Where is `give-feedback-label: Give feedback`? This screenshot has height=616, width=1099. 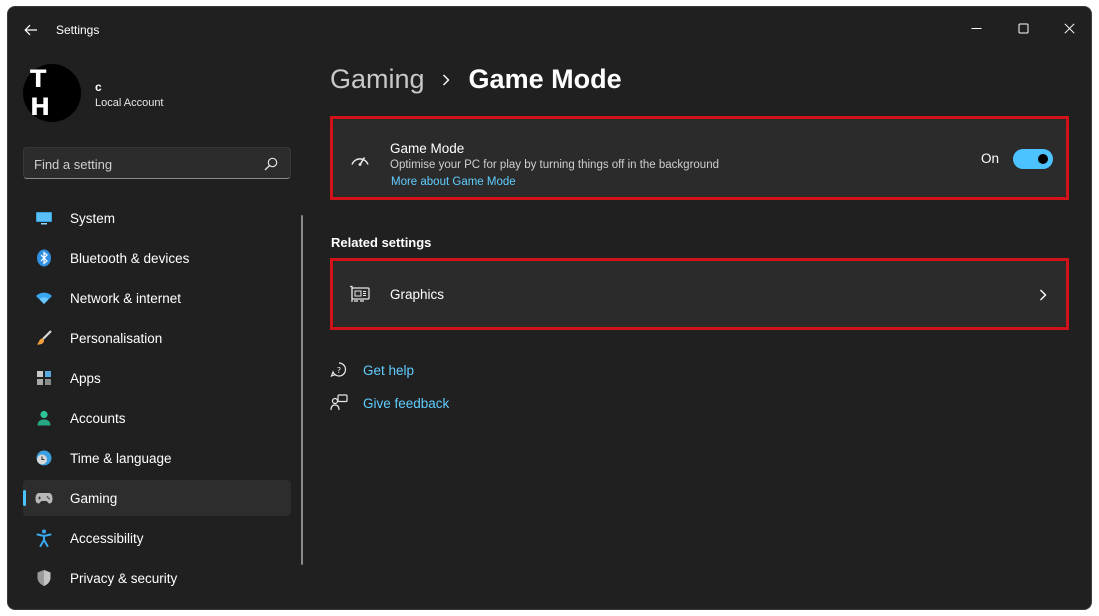
give-feedback-label: Give feedback is located at coordinates (406, 403).